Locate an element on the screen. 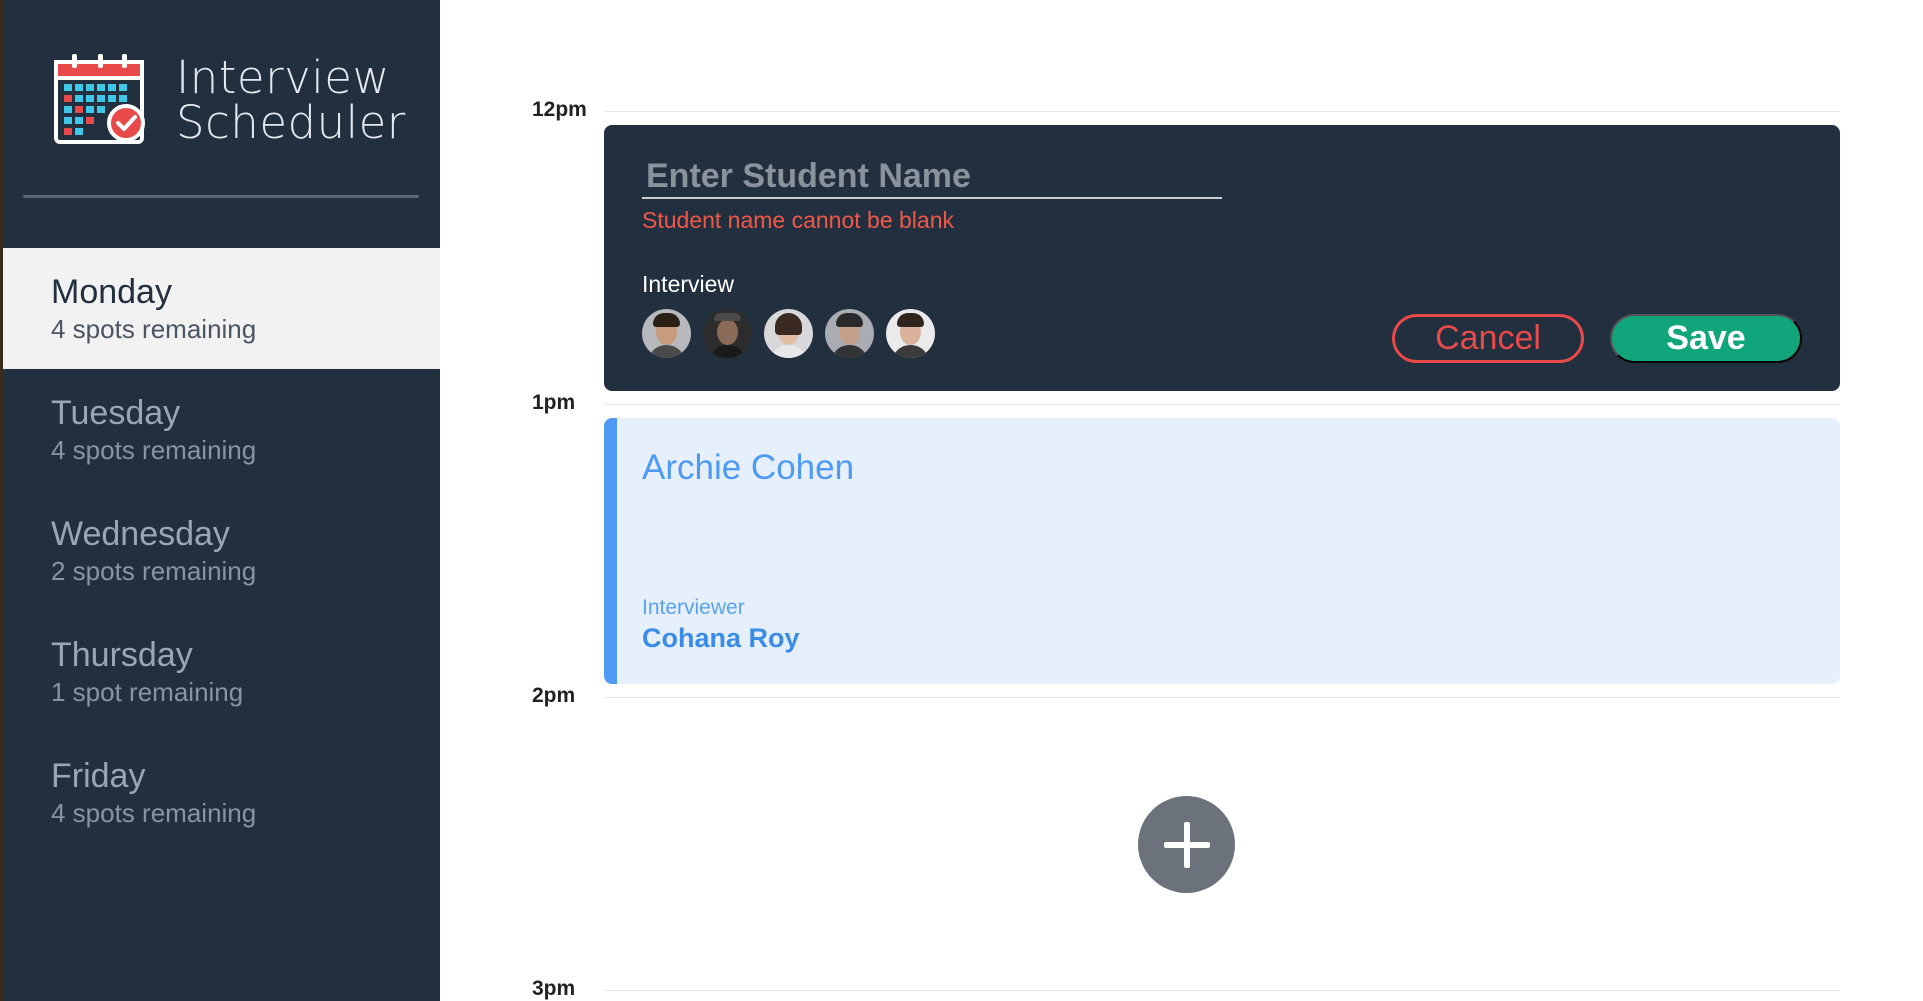  day-name: Wednesday is located at coordinates (140, 533).